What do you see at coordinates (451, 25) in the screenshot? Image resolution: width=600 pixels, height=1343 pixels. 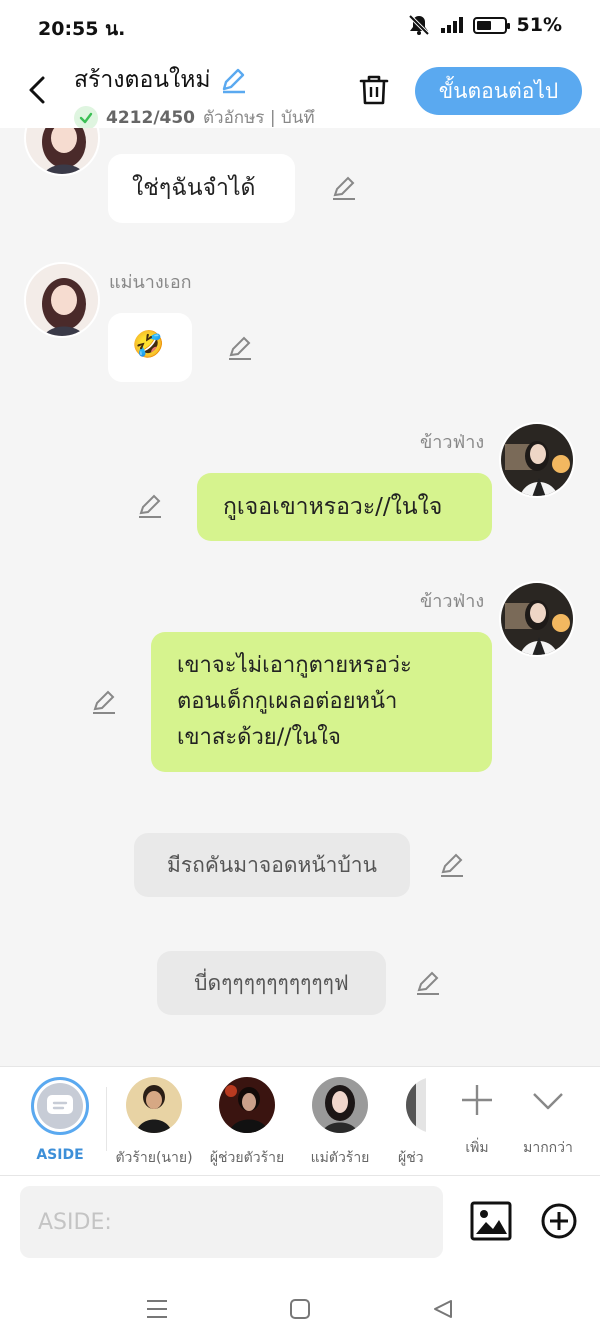 I see `signal-icon` at bounding box center [451, 25].